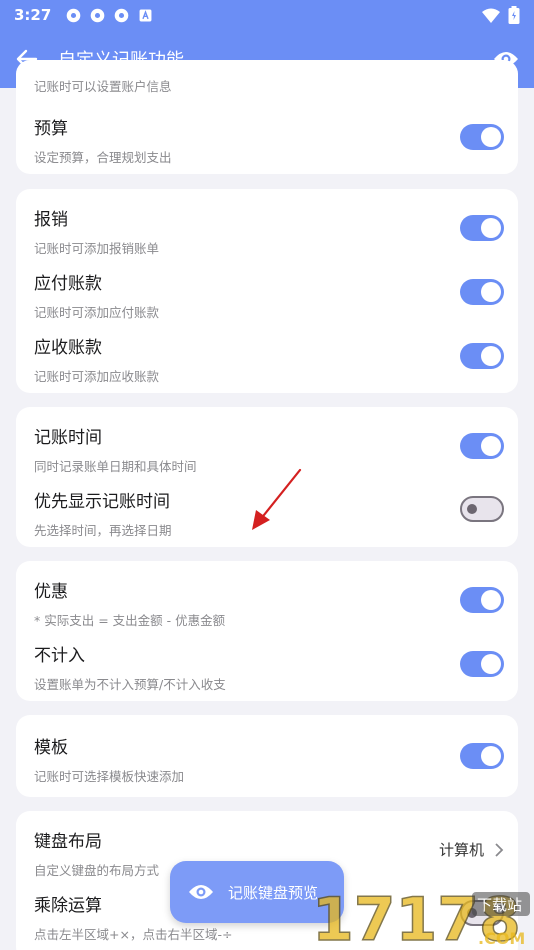 The width and height of the screenshot is (534, 950). I want to click on settings-card-account: 记账时可以设置账户信息 预算 设定预算，合理规划支出, so click(267, 117).